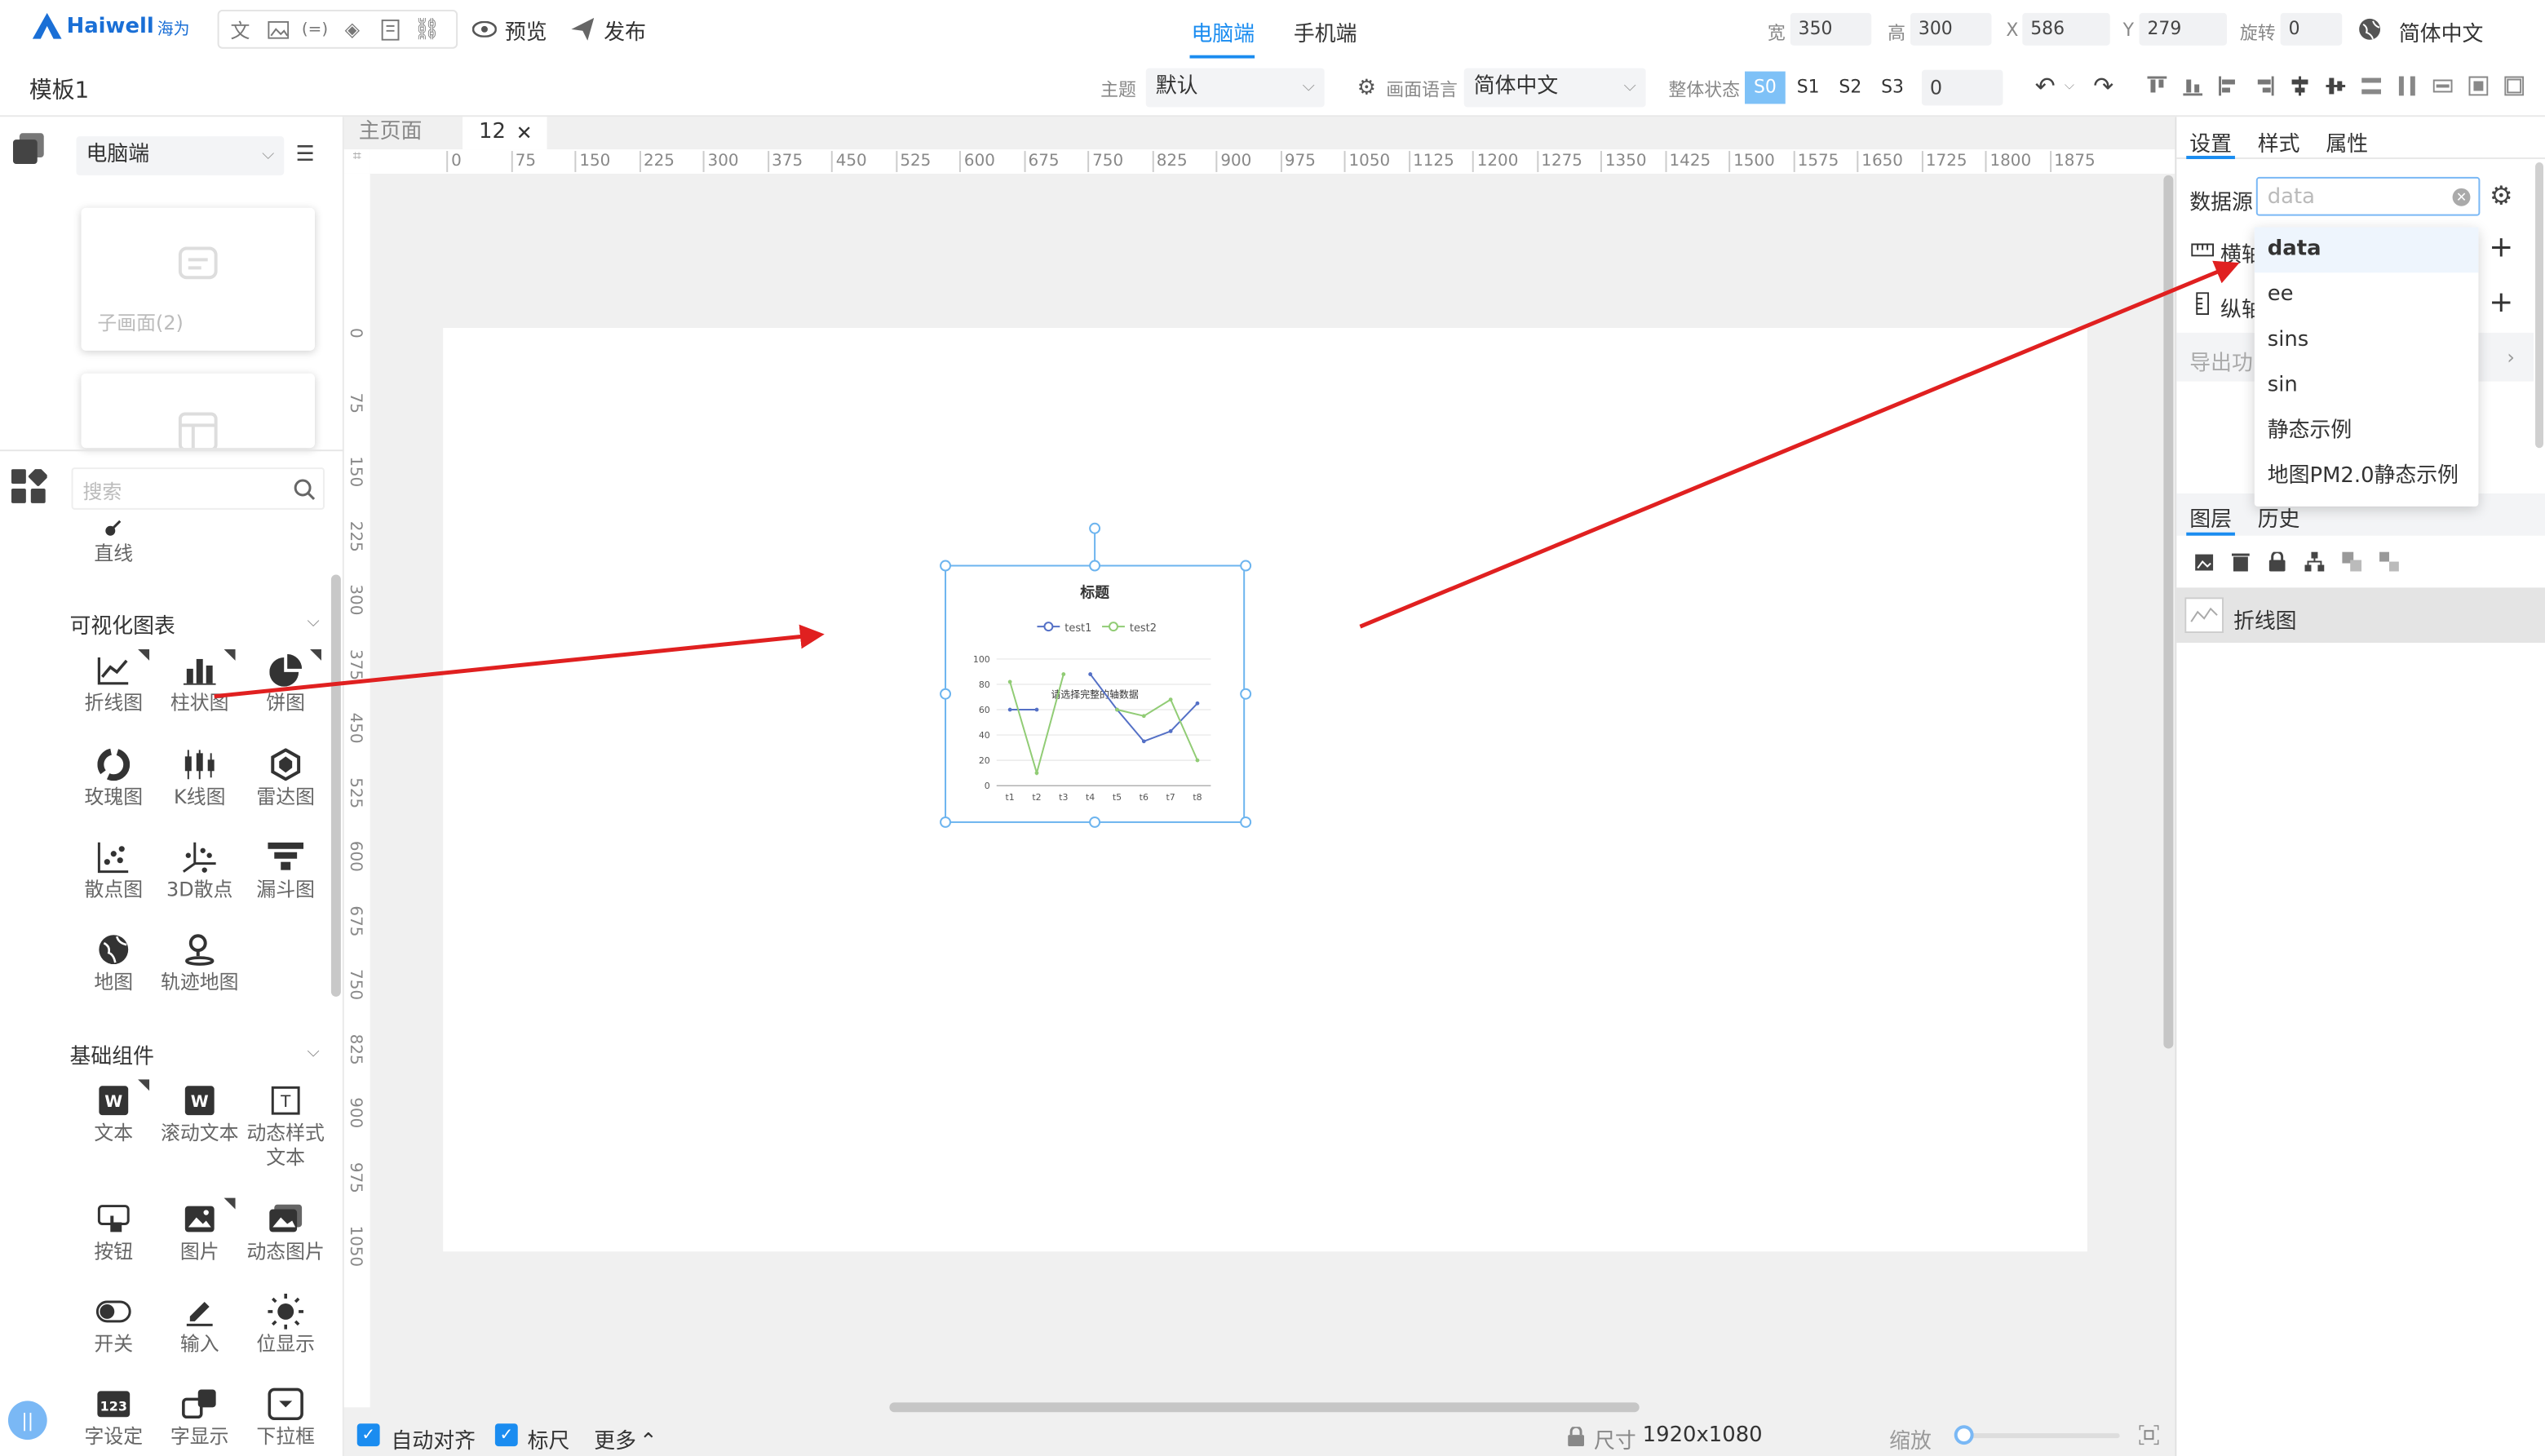 The image size is (2545, 1456). Describe the element at coordinates (2157, 86) in the screenshot. I see `align-top-icon` at that location.